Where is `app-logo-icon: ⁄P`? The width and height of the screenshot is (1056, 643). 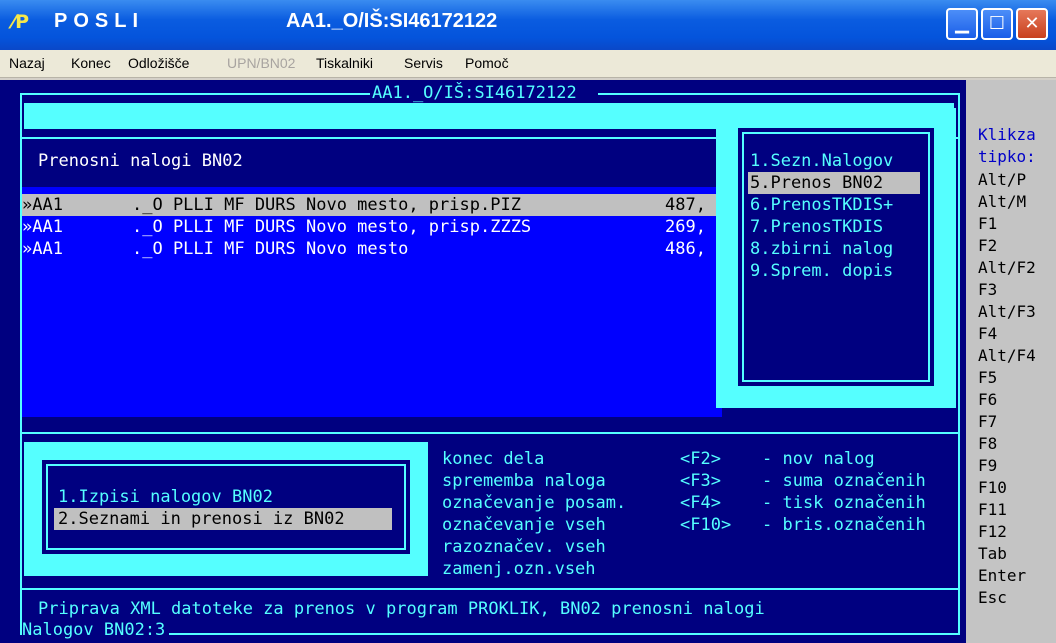
app-logo-icon: ⁄P is located at coordinates (21, 22).